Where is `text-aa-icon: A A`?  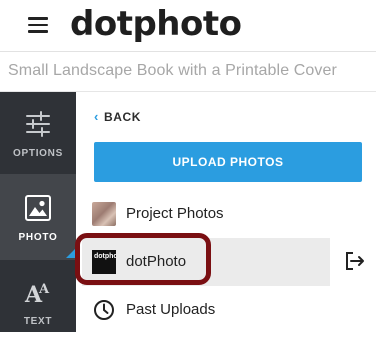
text-aa-icon: A A is located at coordinates (37, 294).